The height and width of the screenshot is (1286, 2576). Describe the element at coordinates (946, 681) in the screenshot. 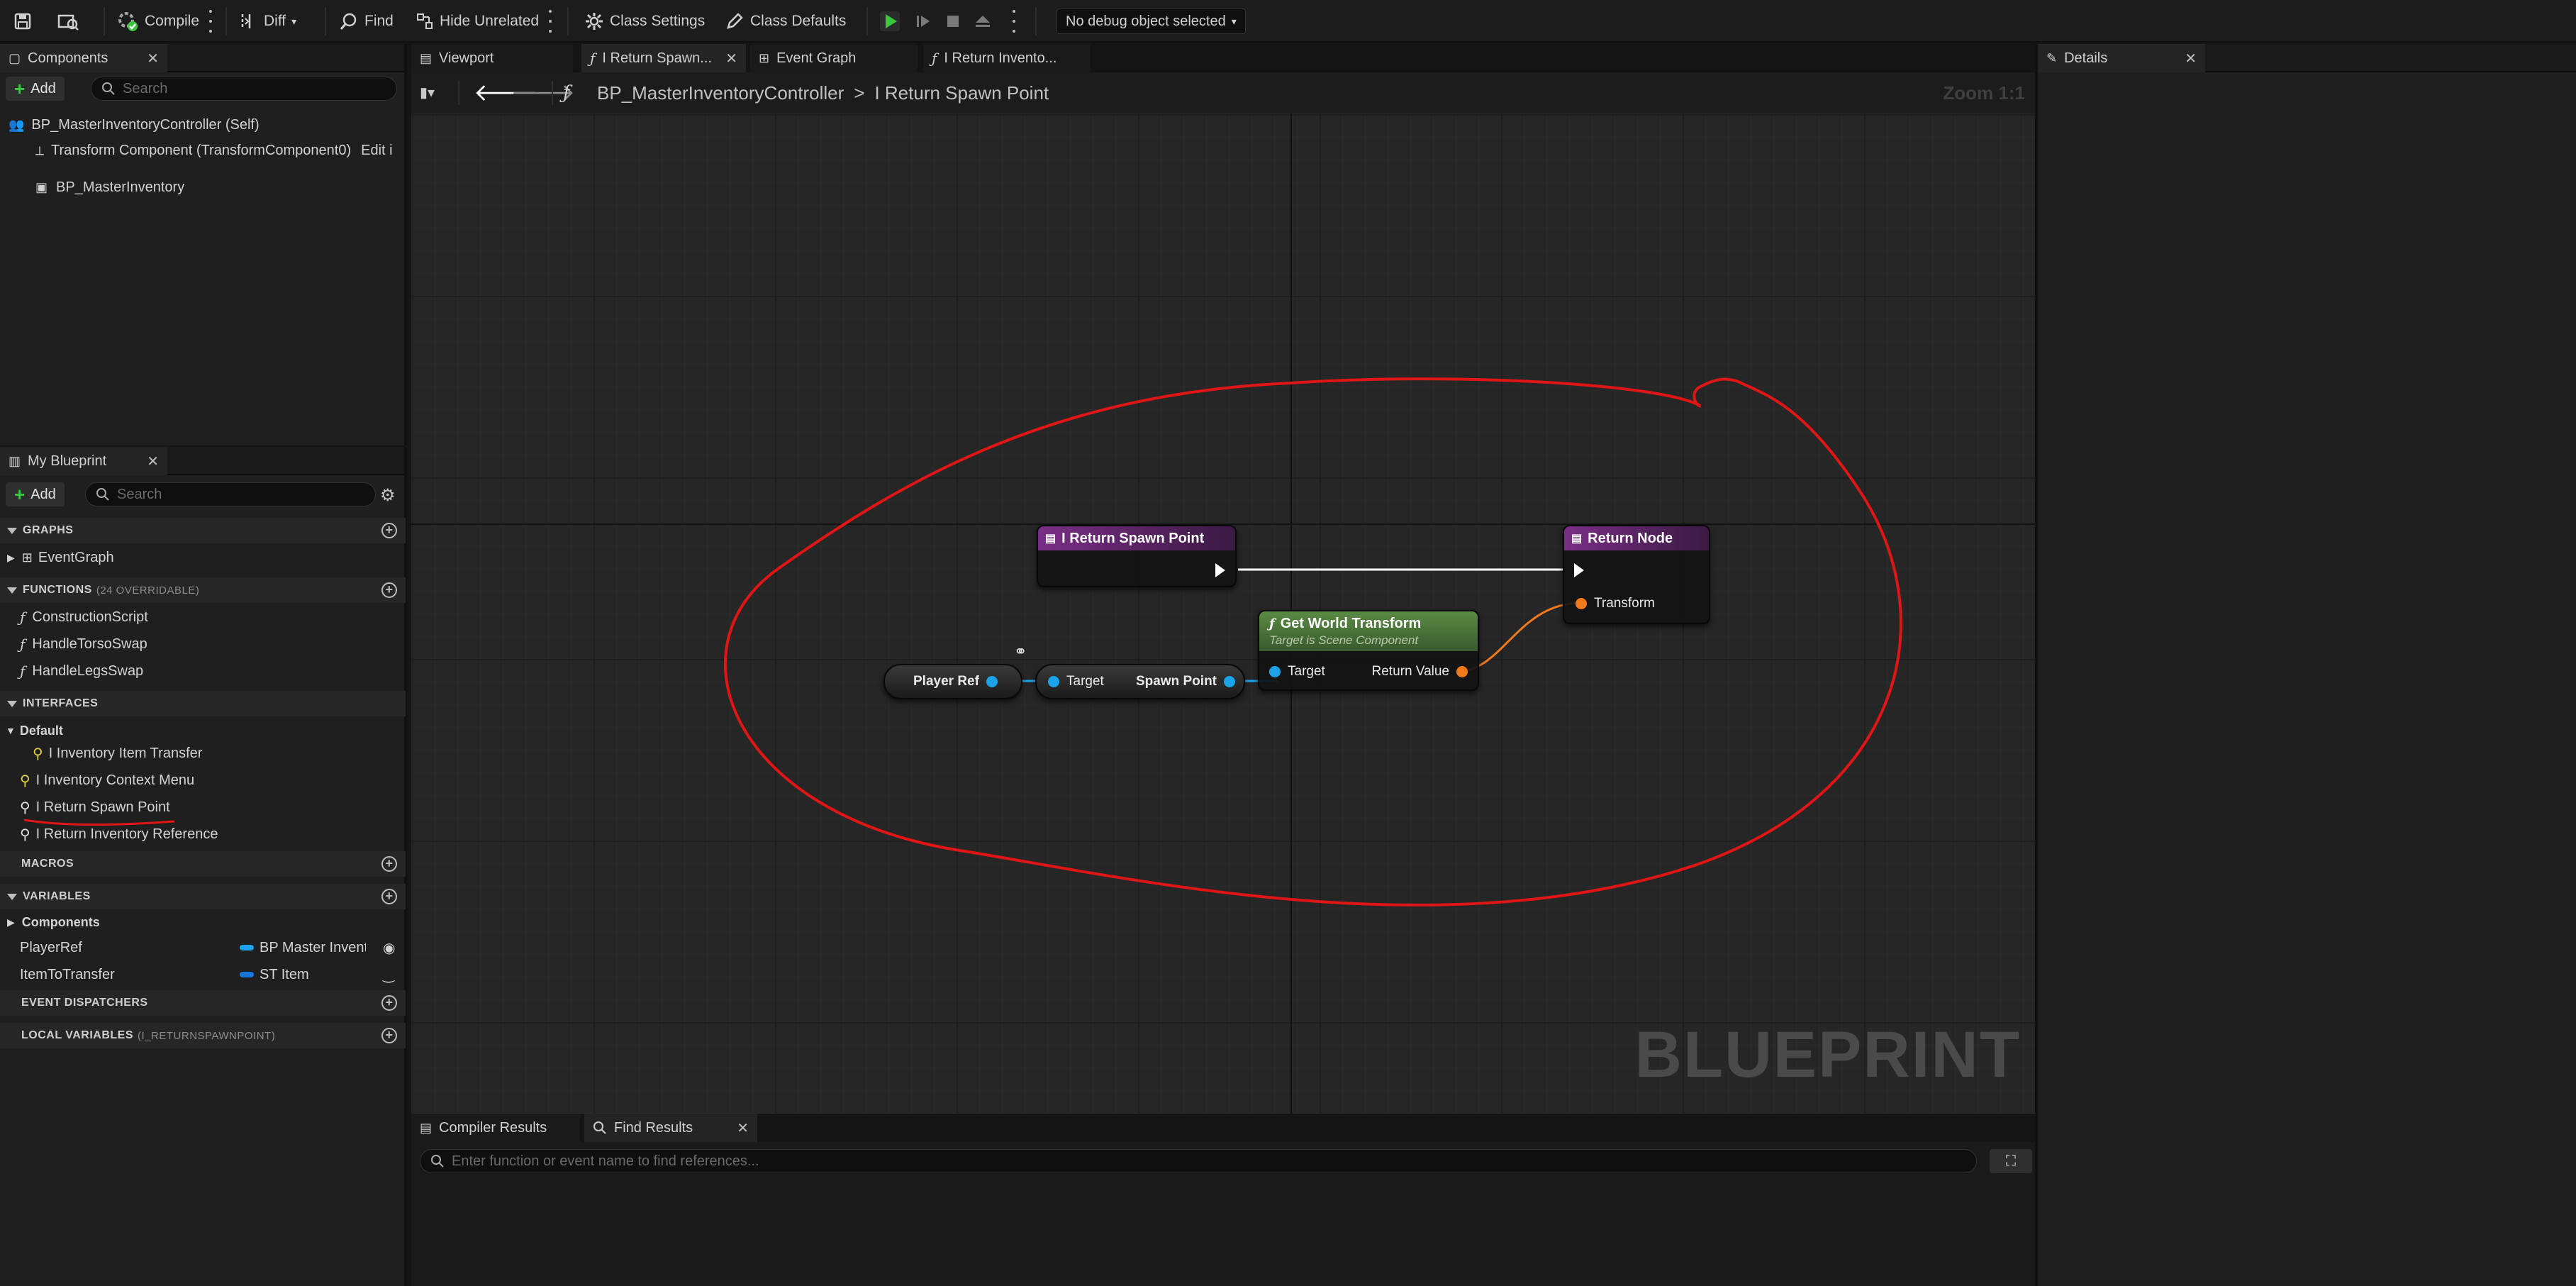

I see `player-ref-label: Player Ref` at that location.